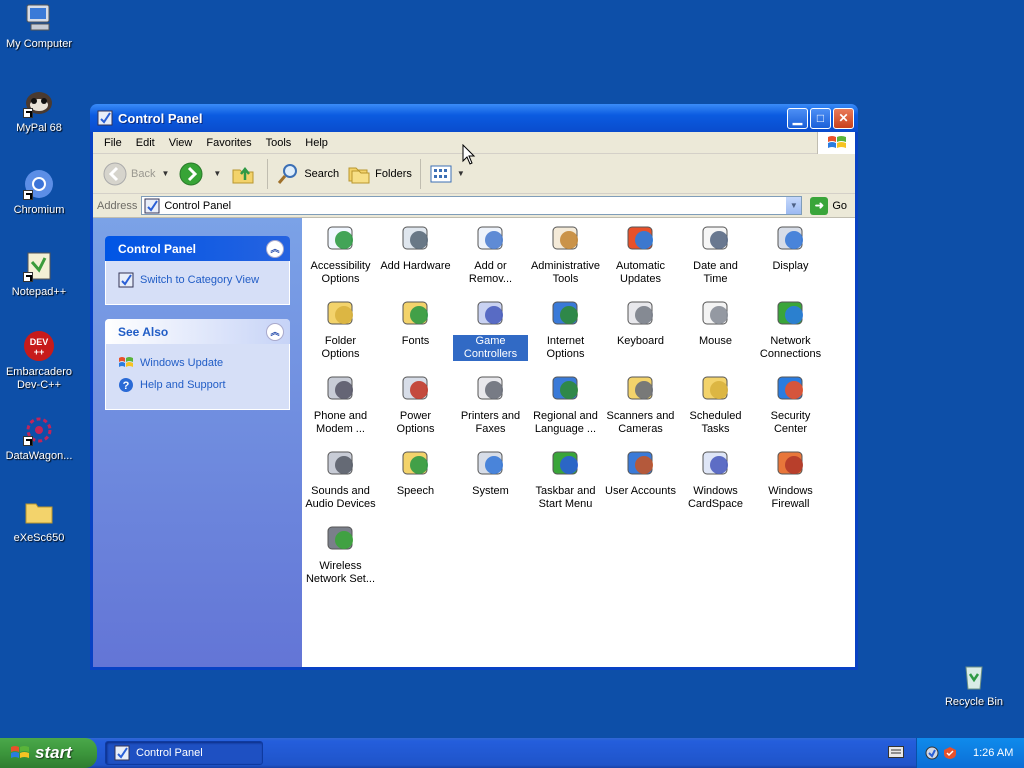 The image size is (1024, 768). I want to click on cp-item-internet-options: Internet Options, so click(565, 329).